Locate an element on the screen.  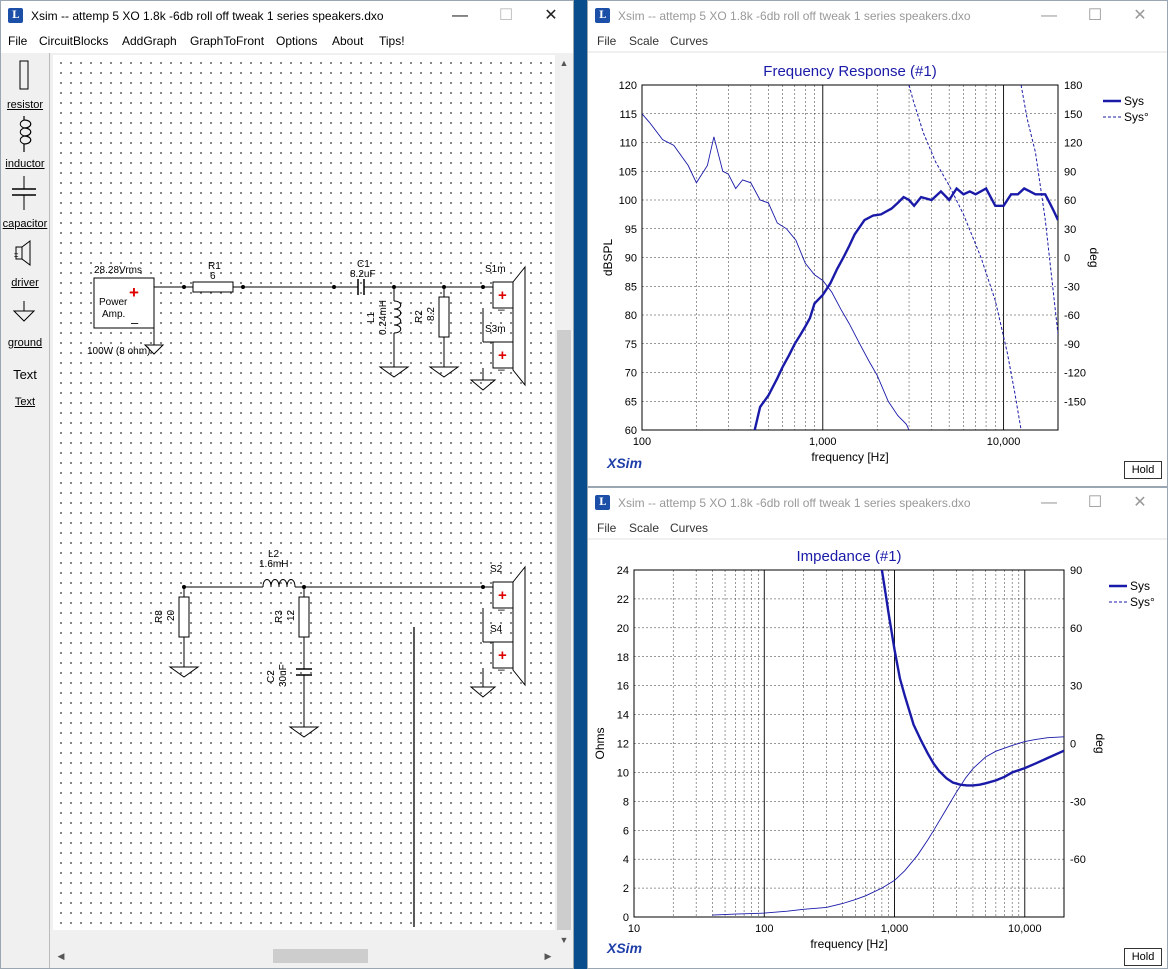
y-tick-label: 2 is located at coordinates (626, 889).